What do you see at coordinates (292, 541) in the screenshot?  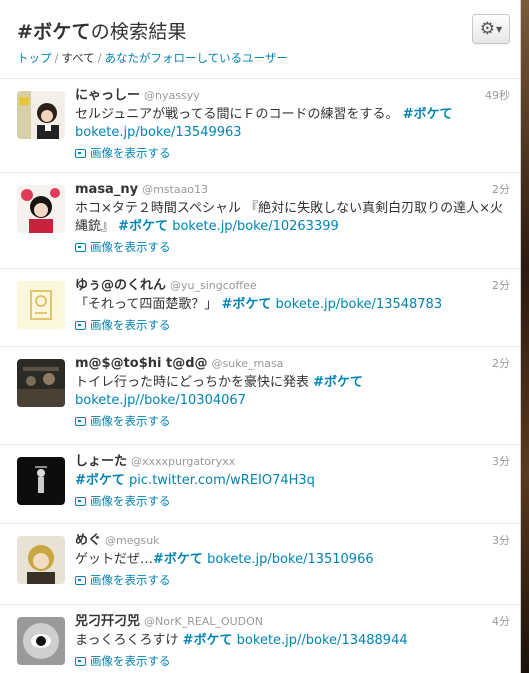 I see `tweet-header: めぐ @megsuk` at bounding box center [292, 541].